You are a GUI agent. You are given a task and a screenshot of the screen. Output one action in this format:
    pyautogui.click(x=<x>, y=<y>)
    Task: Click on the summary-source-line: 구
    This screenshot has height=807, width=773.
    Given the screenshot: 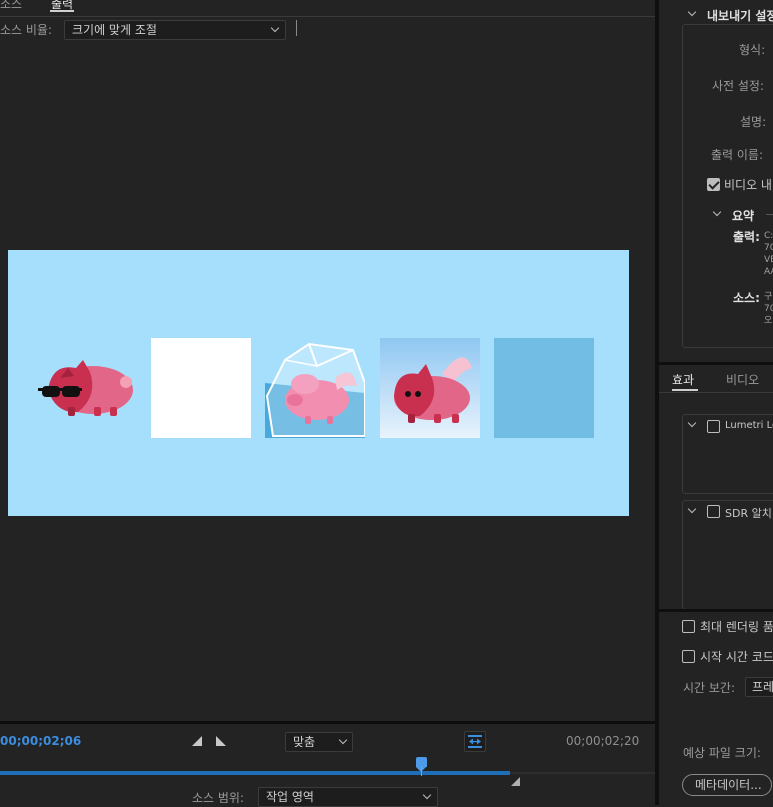 What is the action you would take?
    pyautogui.click(x=768, y=297)
    